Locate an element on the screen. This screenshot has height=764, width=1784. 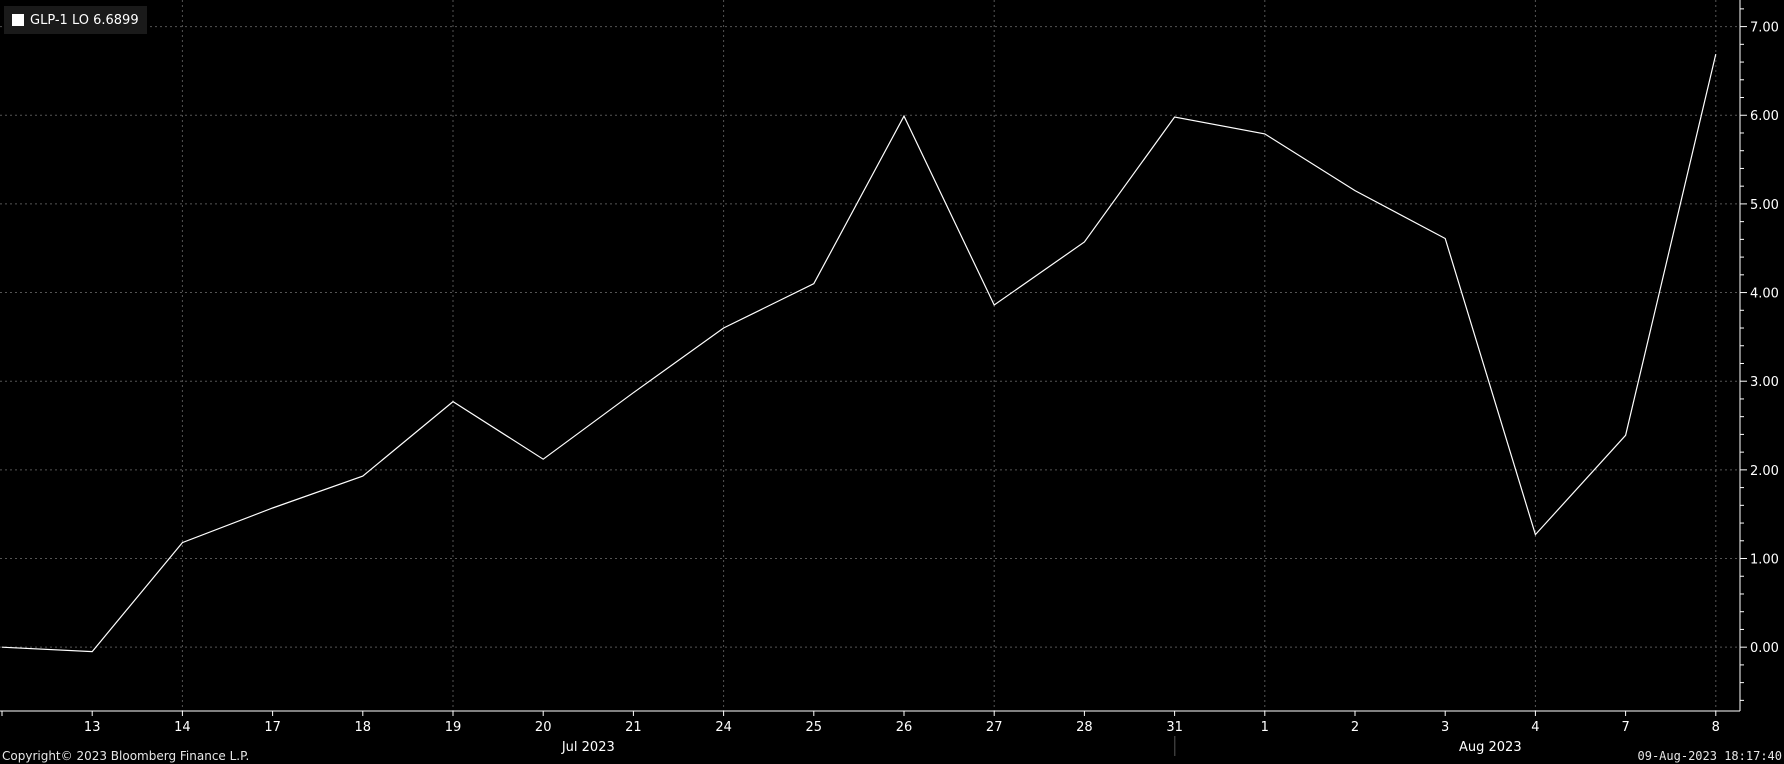
x-tick-label: 18 is located at coordinates (363, 727).